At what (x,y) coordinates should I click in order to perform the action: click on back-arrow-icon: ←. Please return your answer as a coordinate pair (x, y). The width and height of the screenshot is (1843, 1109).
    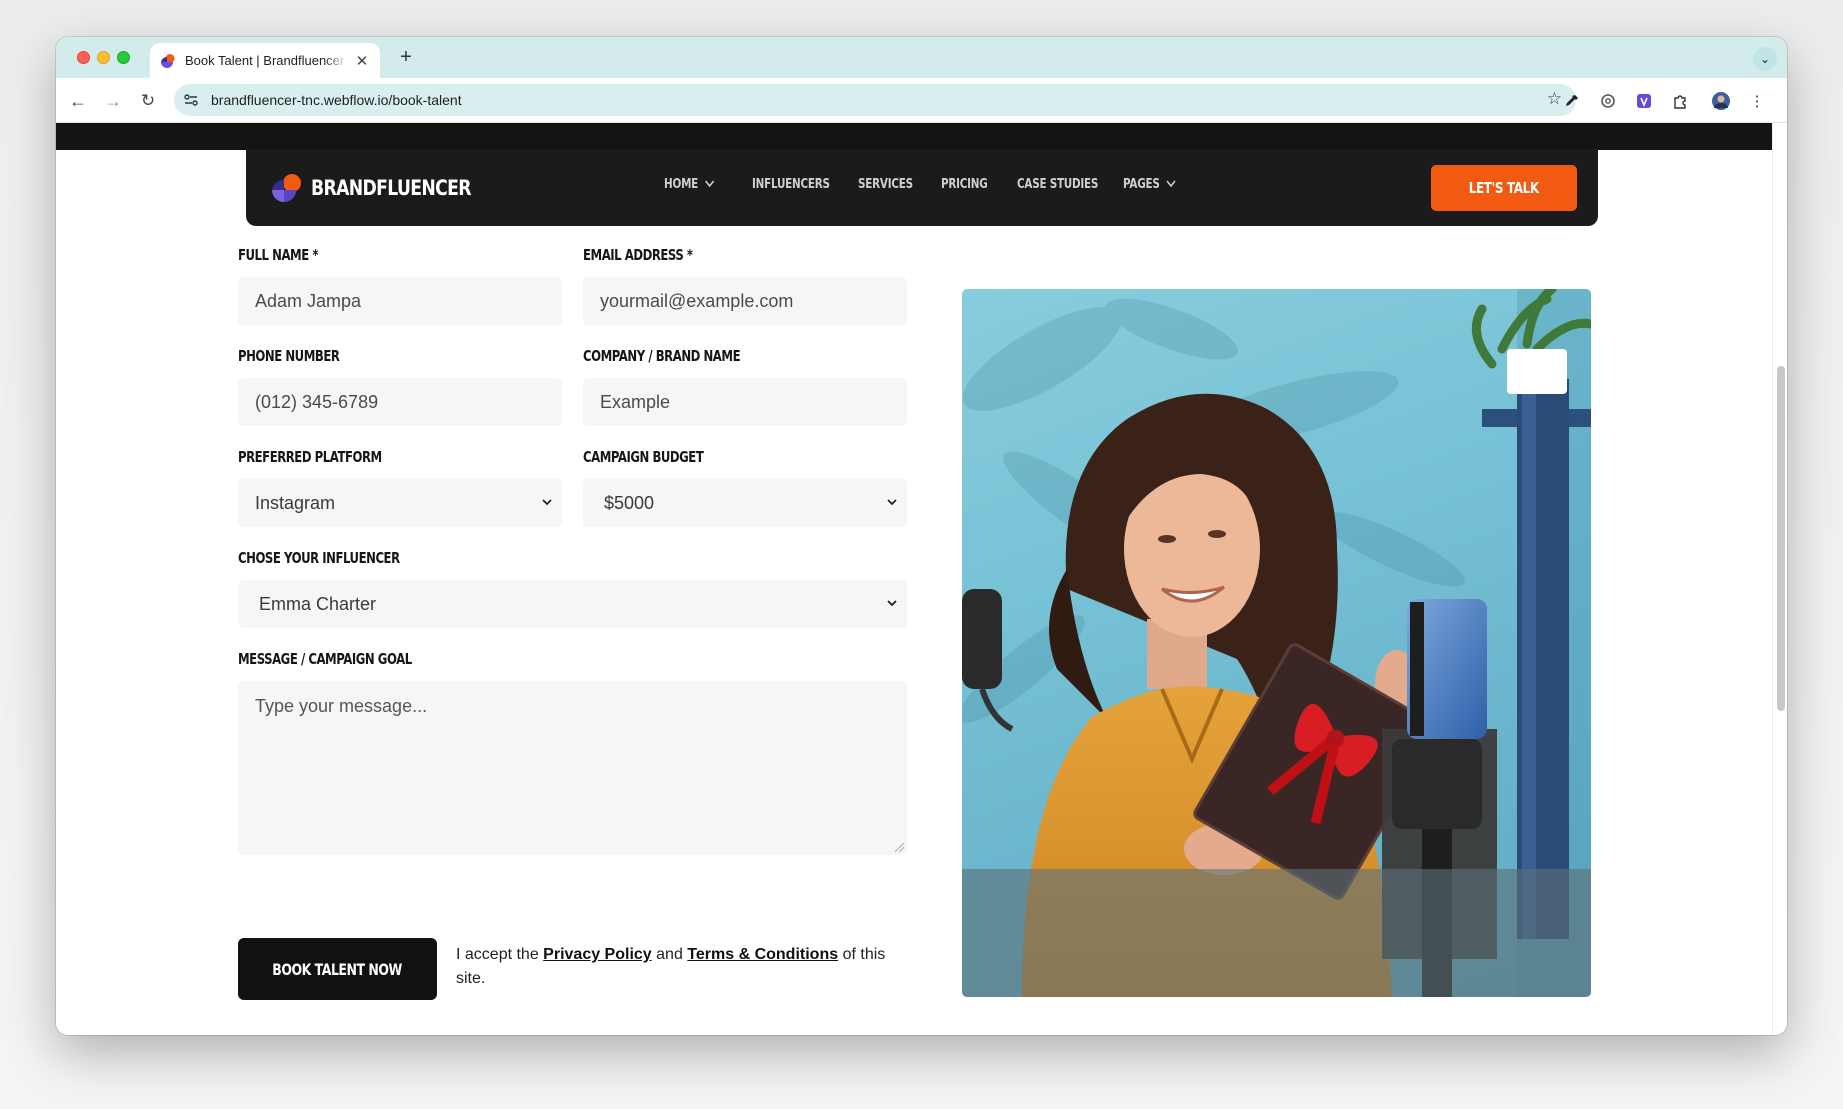
    Looking at the image, I should click on (78, 101).